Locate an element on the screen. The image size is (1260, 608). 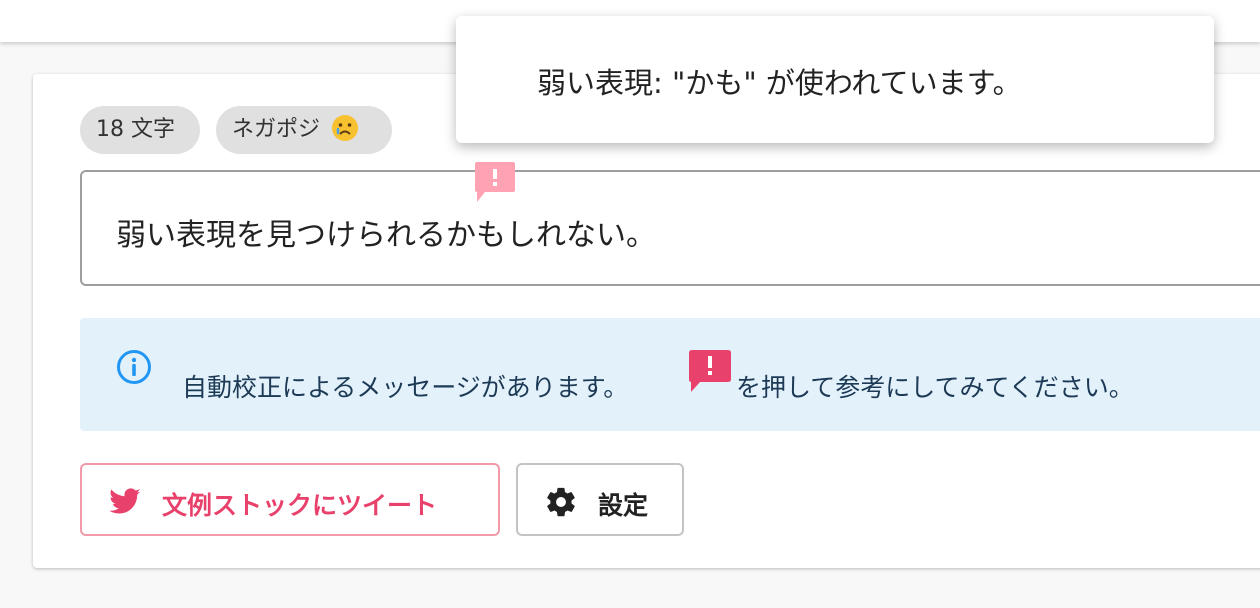
tweet-button-label: 文例ストックにツイート is located at coordinates (300, 505).